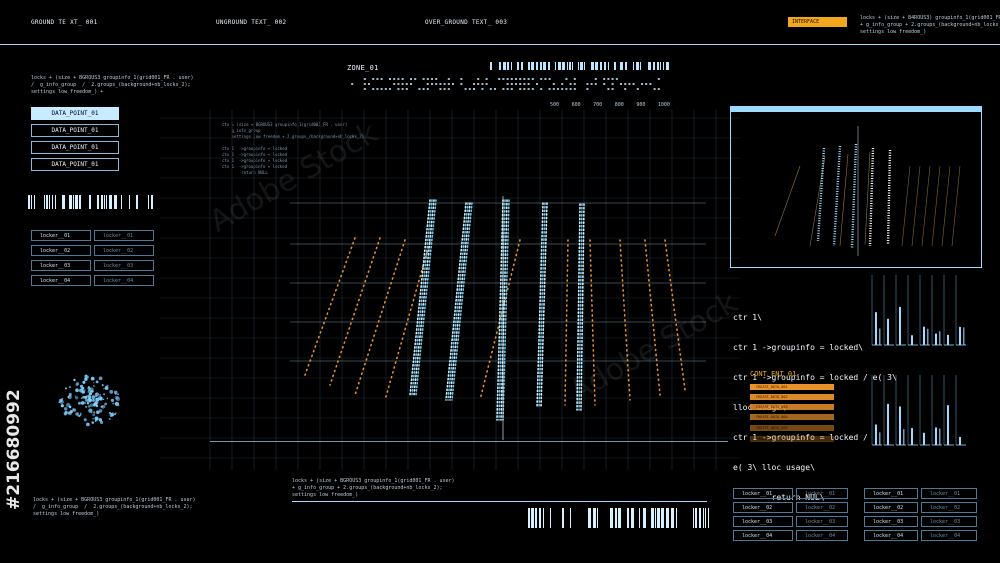  Describe the element at coordinates (763, 535) in the screenshot. I see `locker-bl-a4: locker__04` at that location.